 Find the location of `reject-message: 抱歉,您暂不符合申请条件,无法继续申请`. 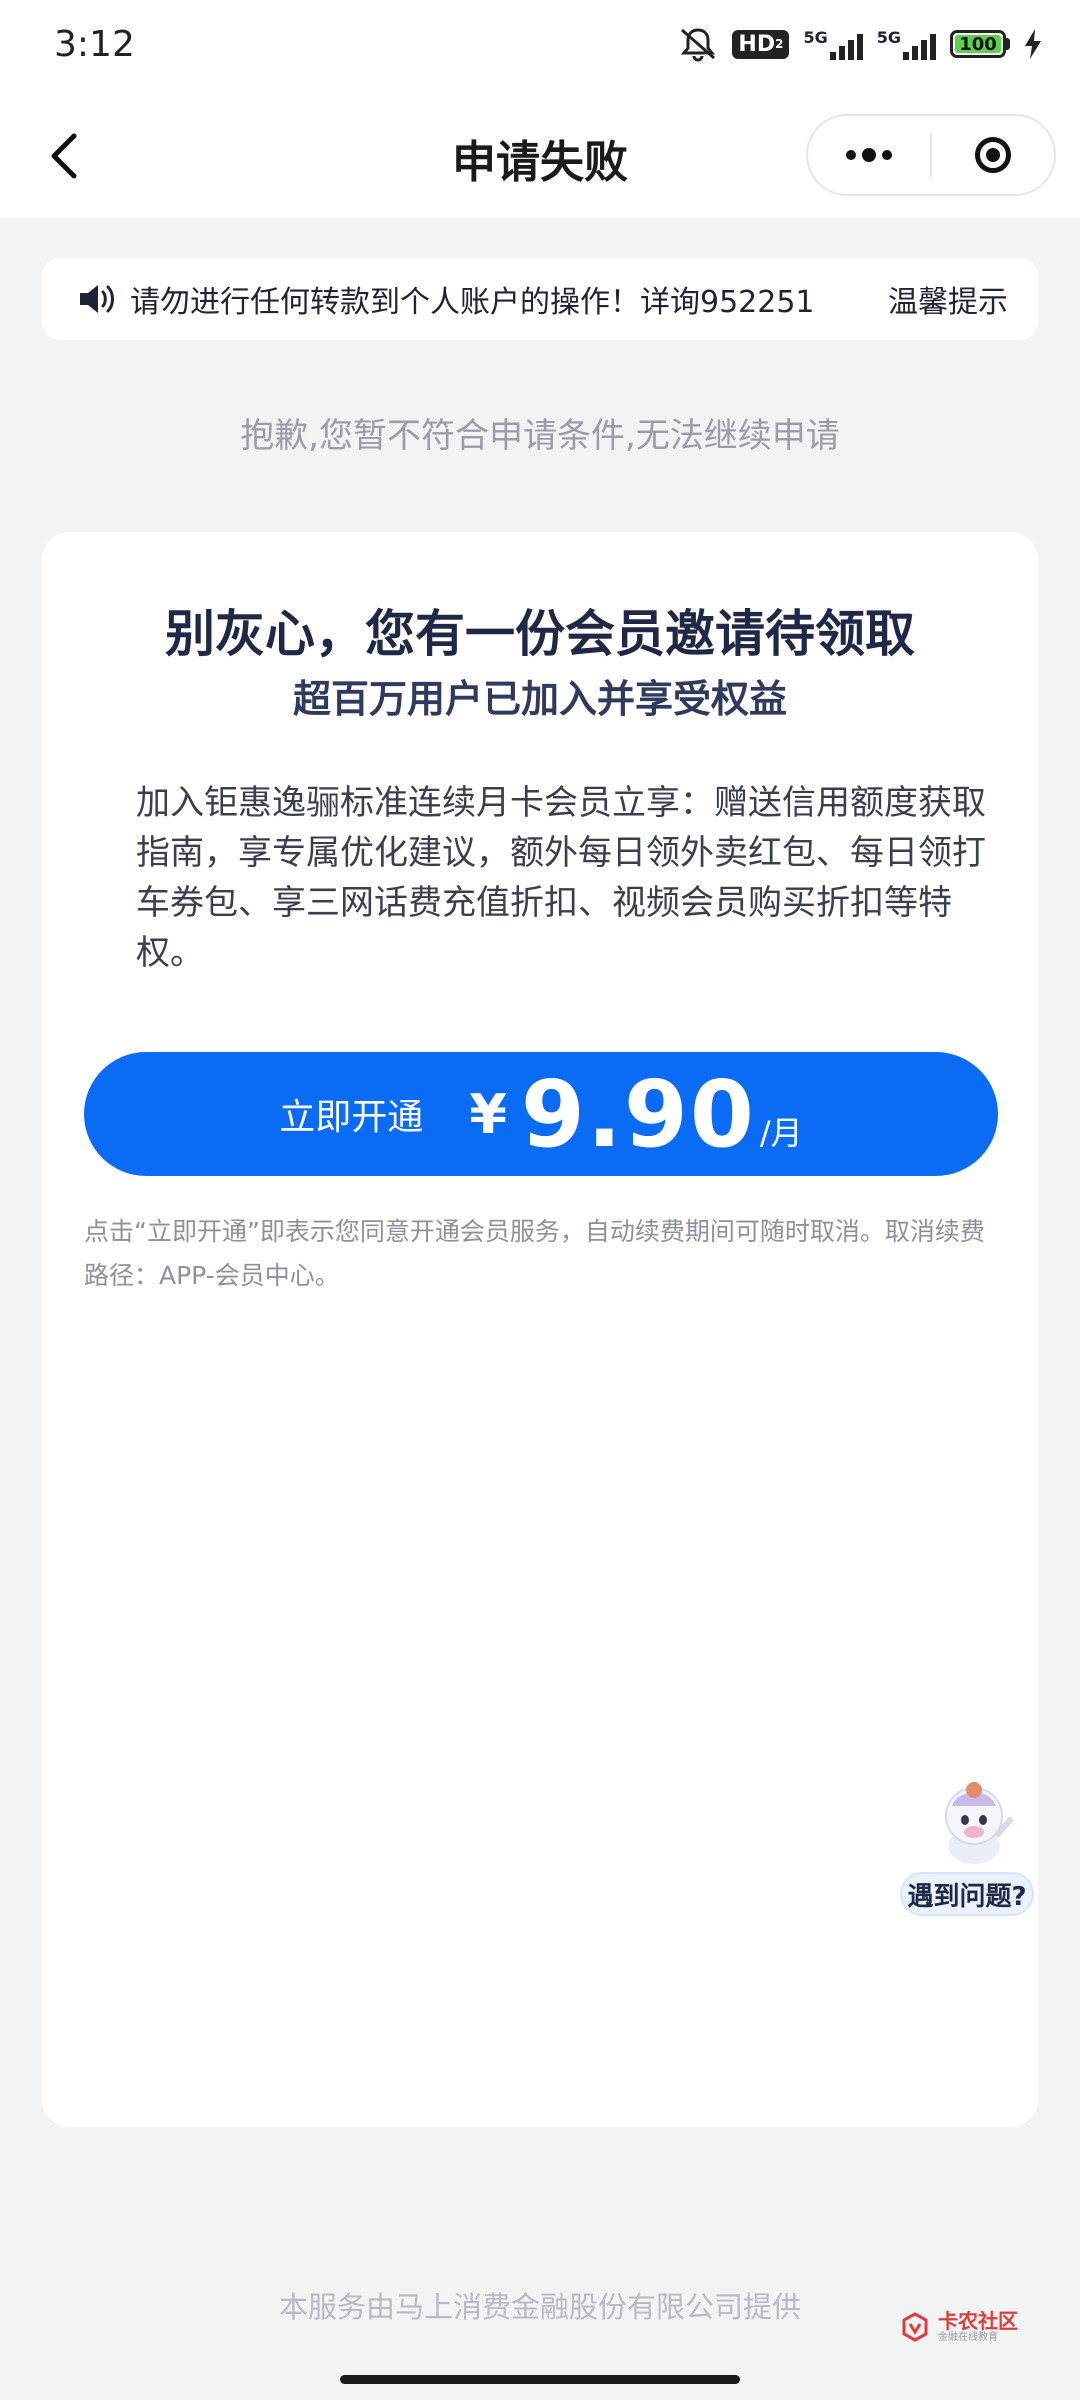

reject-message: 抱歉,您暂不符合申请条件,无法继续申请 is located at coordinates (540, 436).